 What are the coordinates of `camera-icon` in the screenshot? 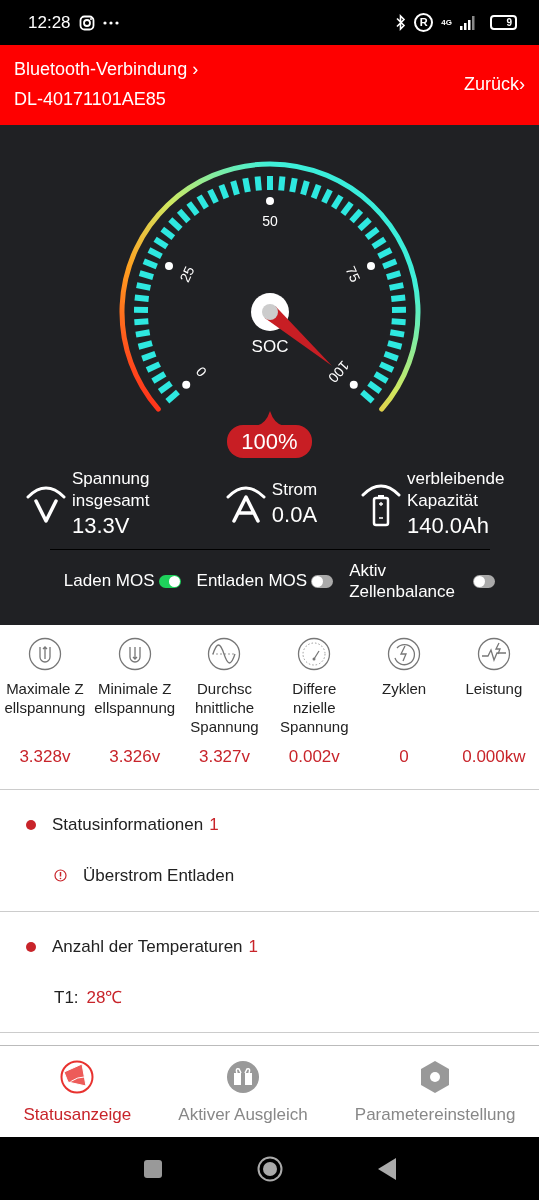 It's located at (86, 22).